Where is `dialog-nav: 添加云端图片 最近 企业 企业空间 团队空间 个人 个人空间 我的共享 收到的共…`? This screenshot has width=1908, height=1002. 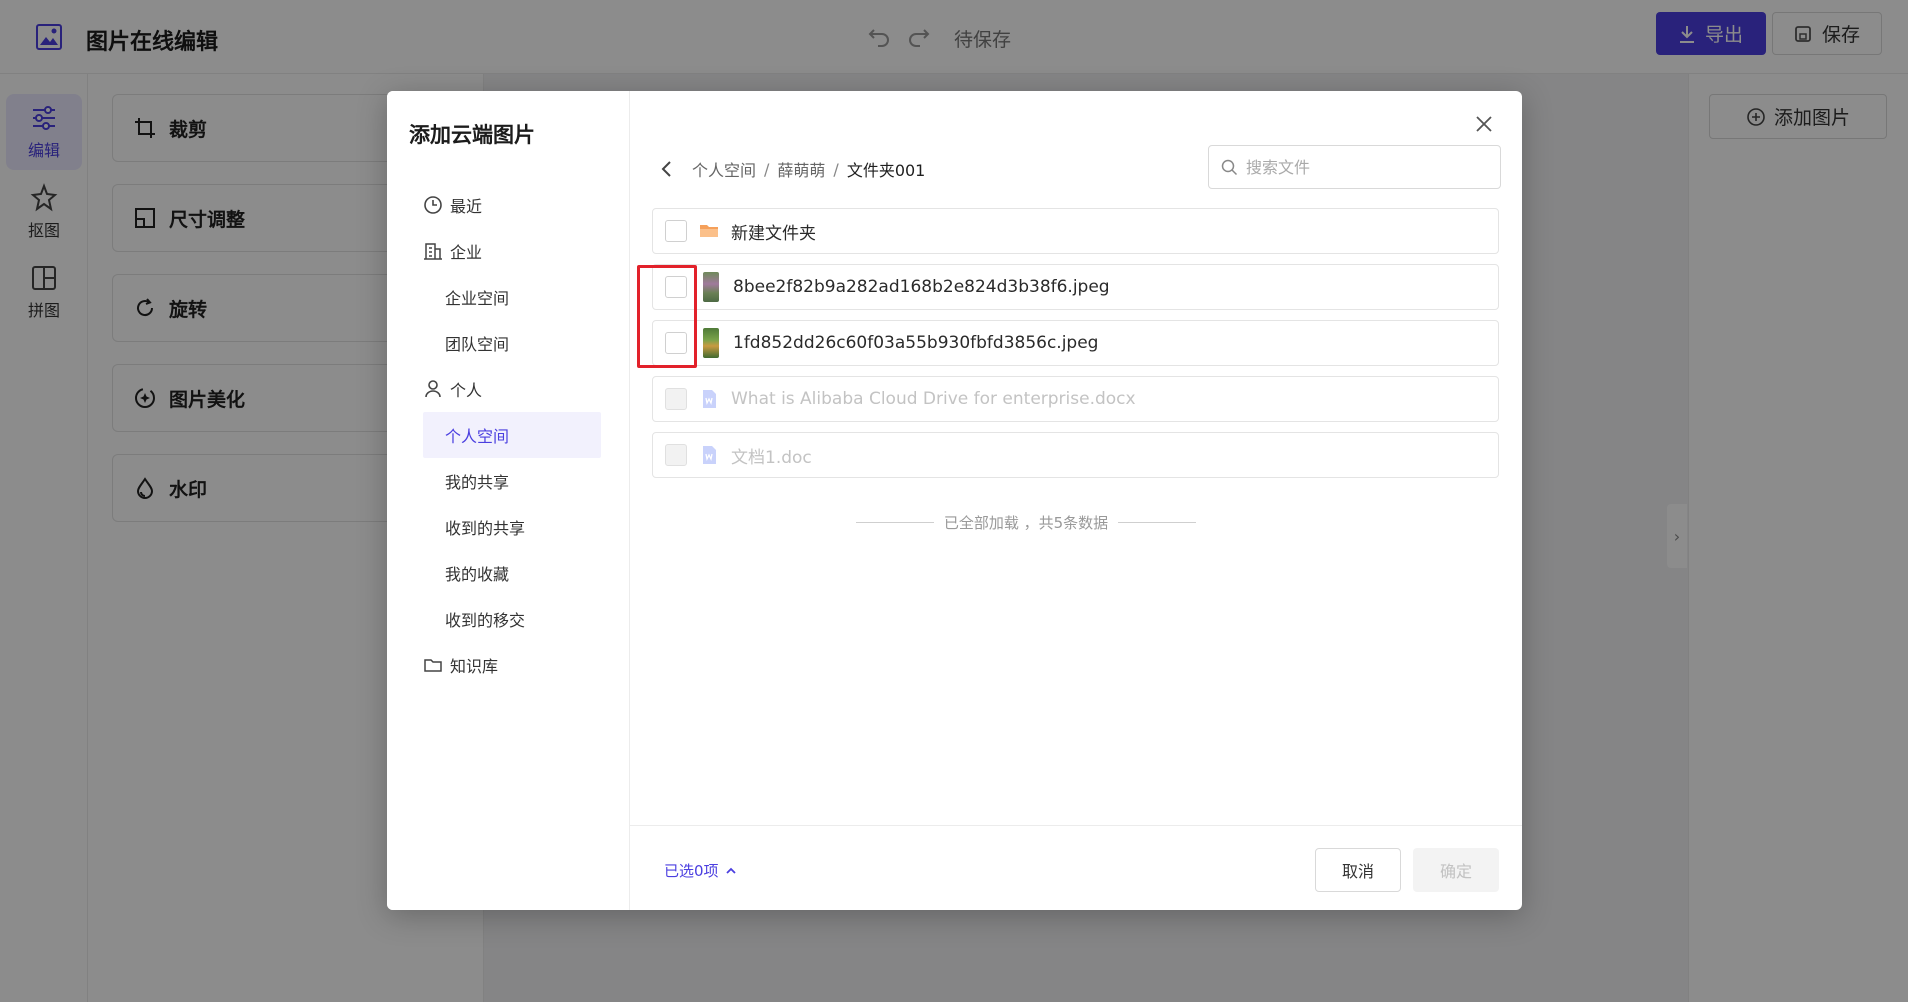
dialog-nav: 添加云端图片 最近 企业 企业空间 团队空间 个人 个人空间 我的共享 收到的共… is located at coordinates (508, 500).